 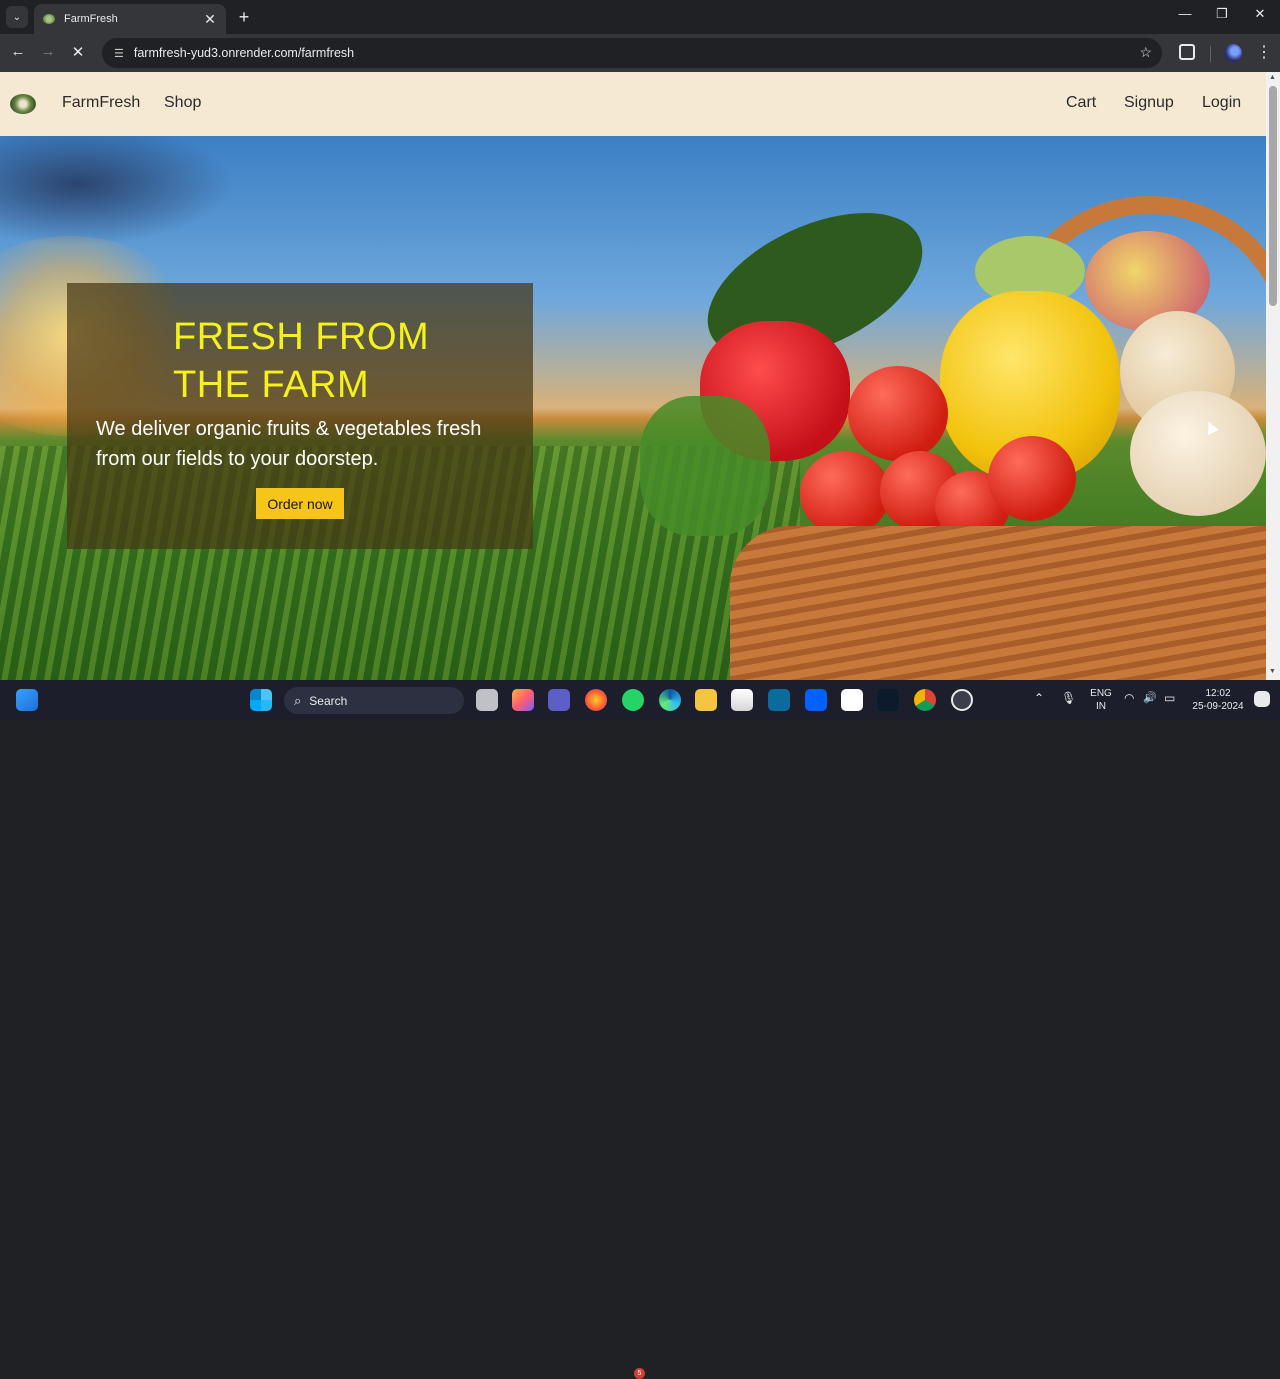 I want to click on taskbar-search-box: ⌕ Search, so click(x=374, y=700).